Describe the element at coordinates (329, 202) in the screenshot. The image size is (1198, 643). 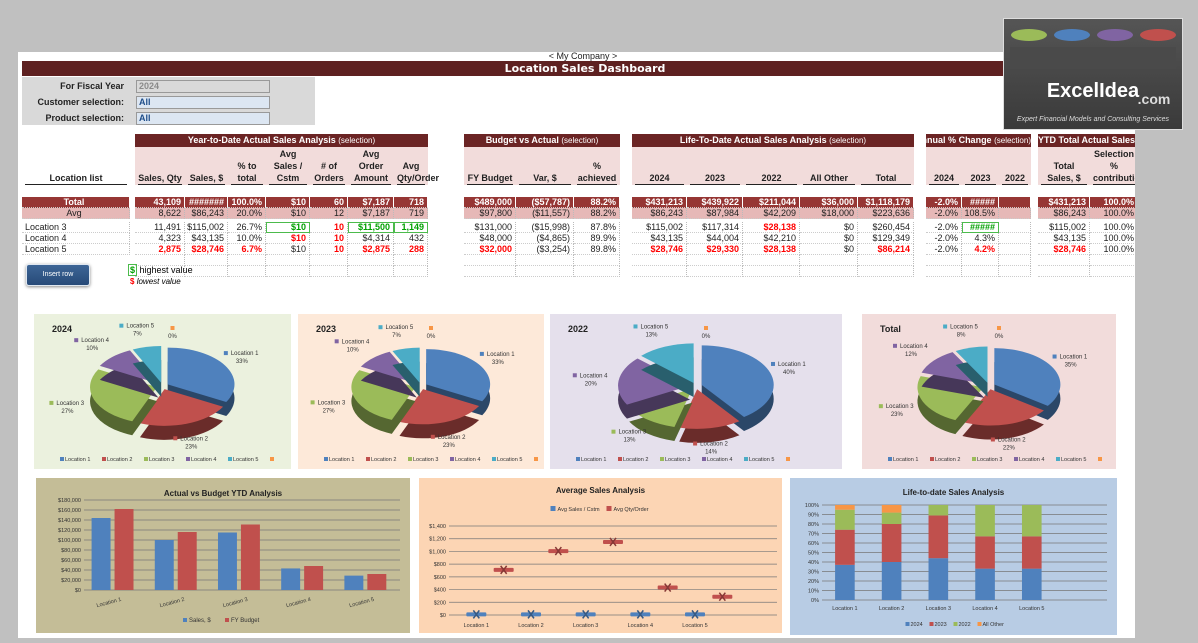
I see `cell-orders: 60` at that location.